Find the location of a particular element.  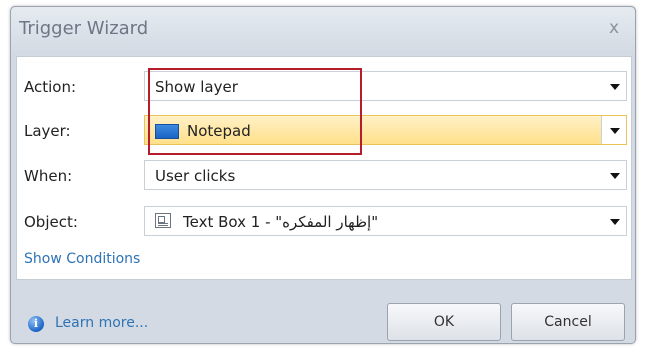

ok-button: OK is located at coordinates (444, 322).